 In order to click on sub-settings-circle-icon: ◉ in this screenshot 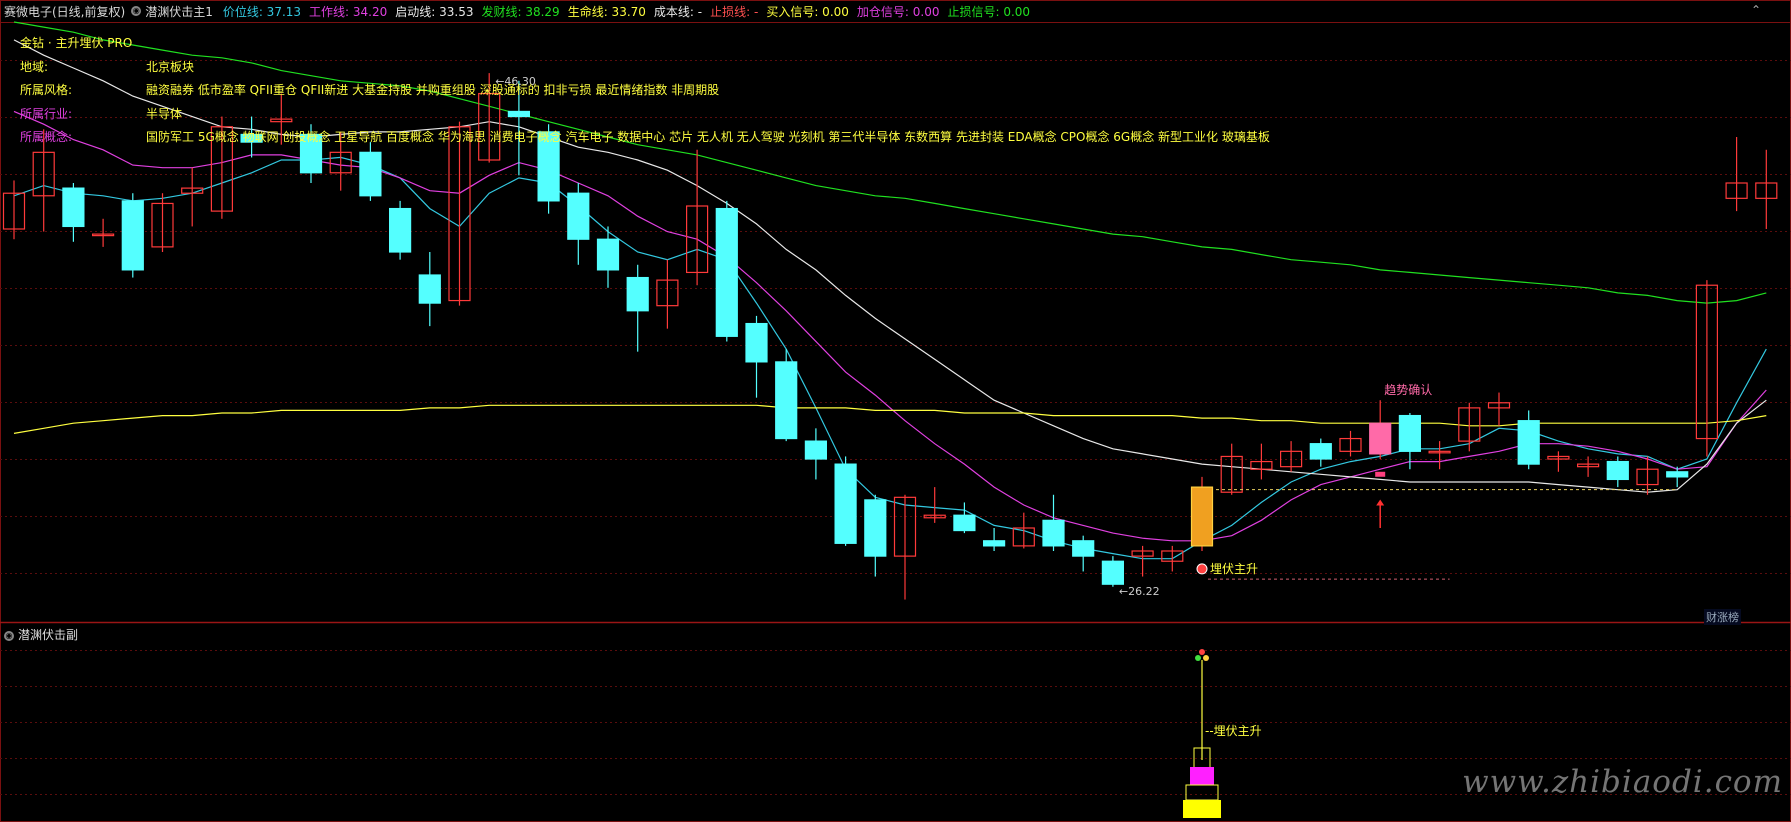, I will do `click(9, 635)`.